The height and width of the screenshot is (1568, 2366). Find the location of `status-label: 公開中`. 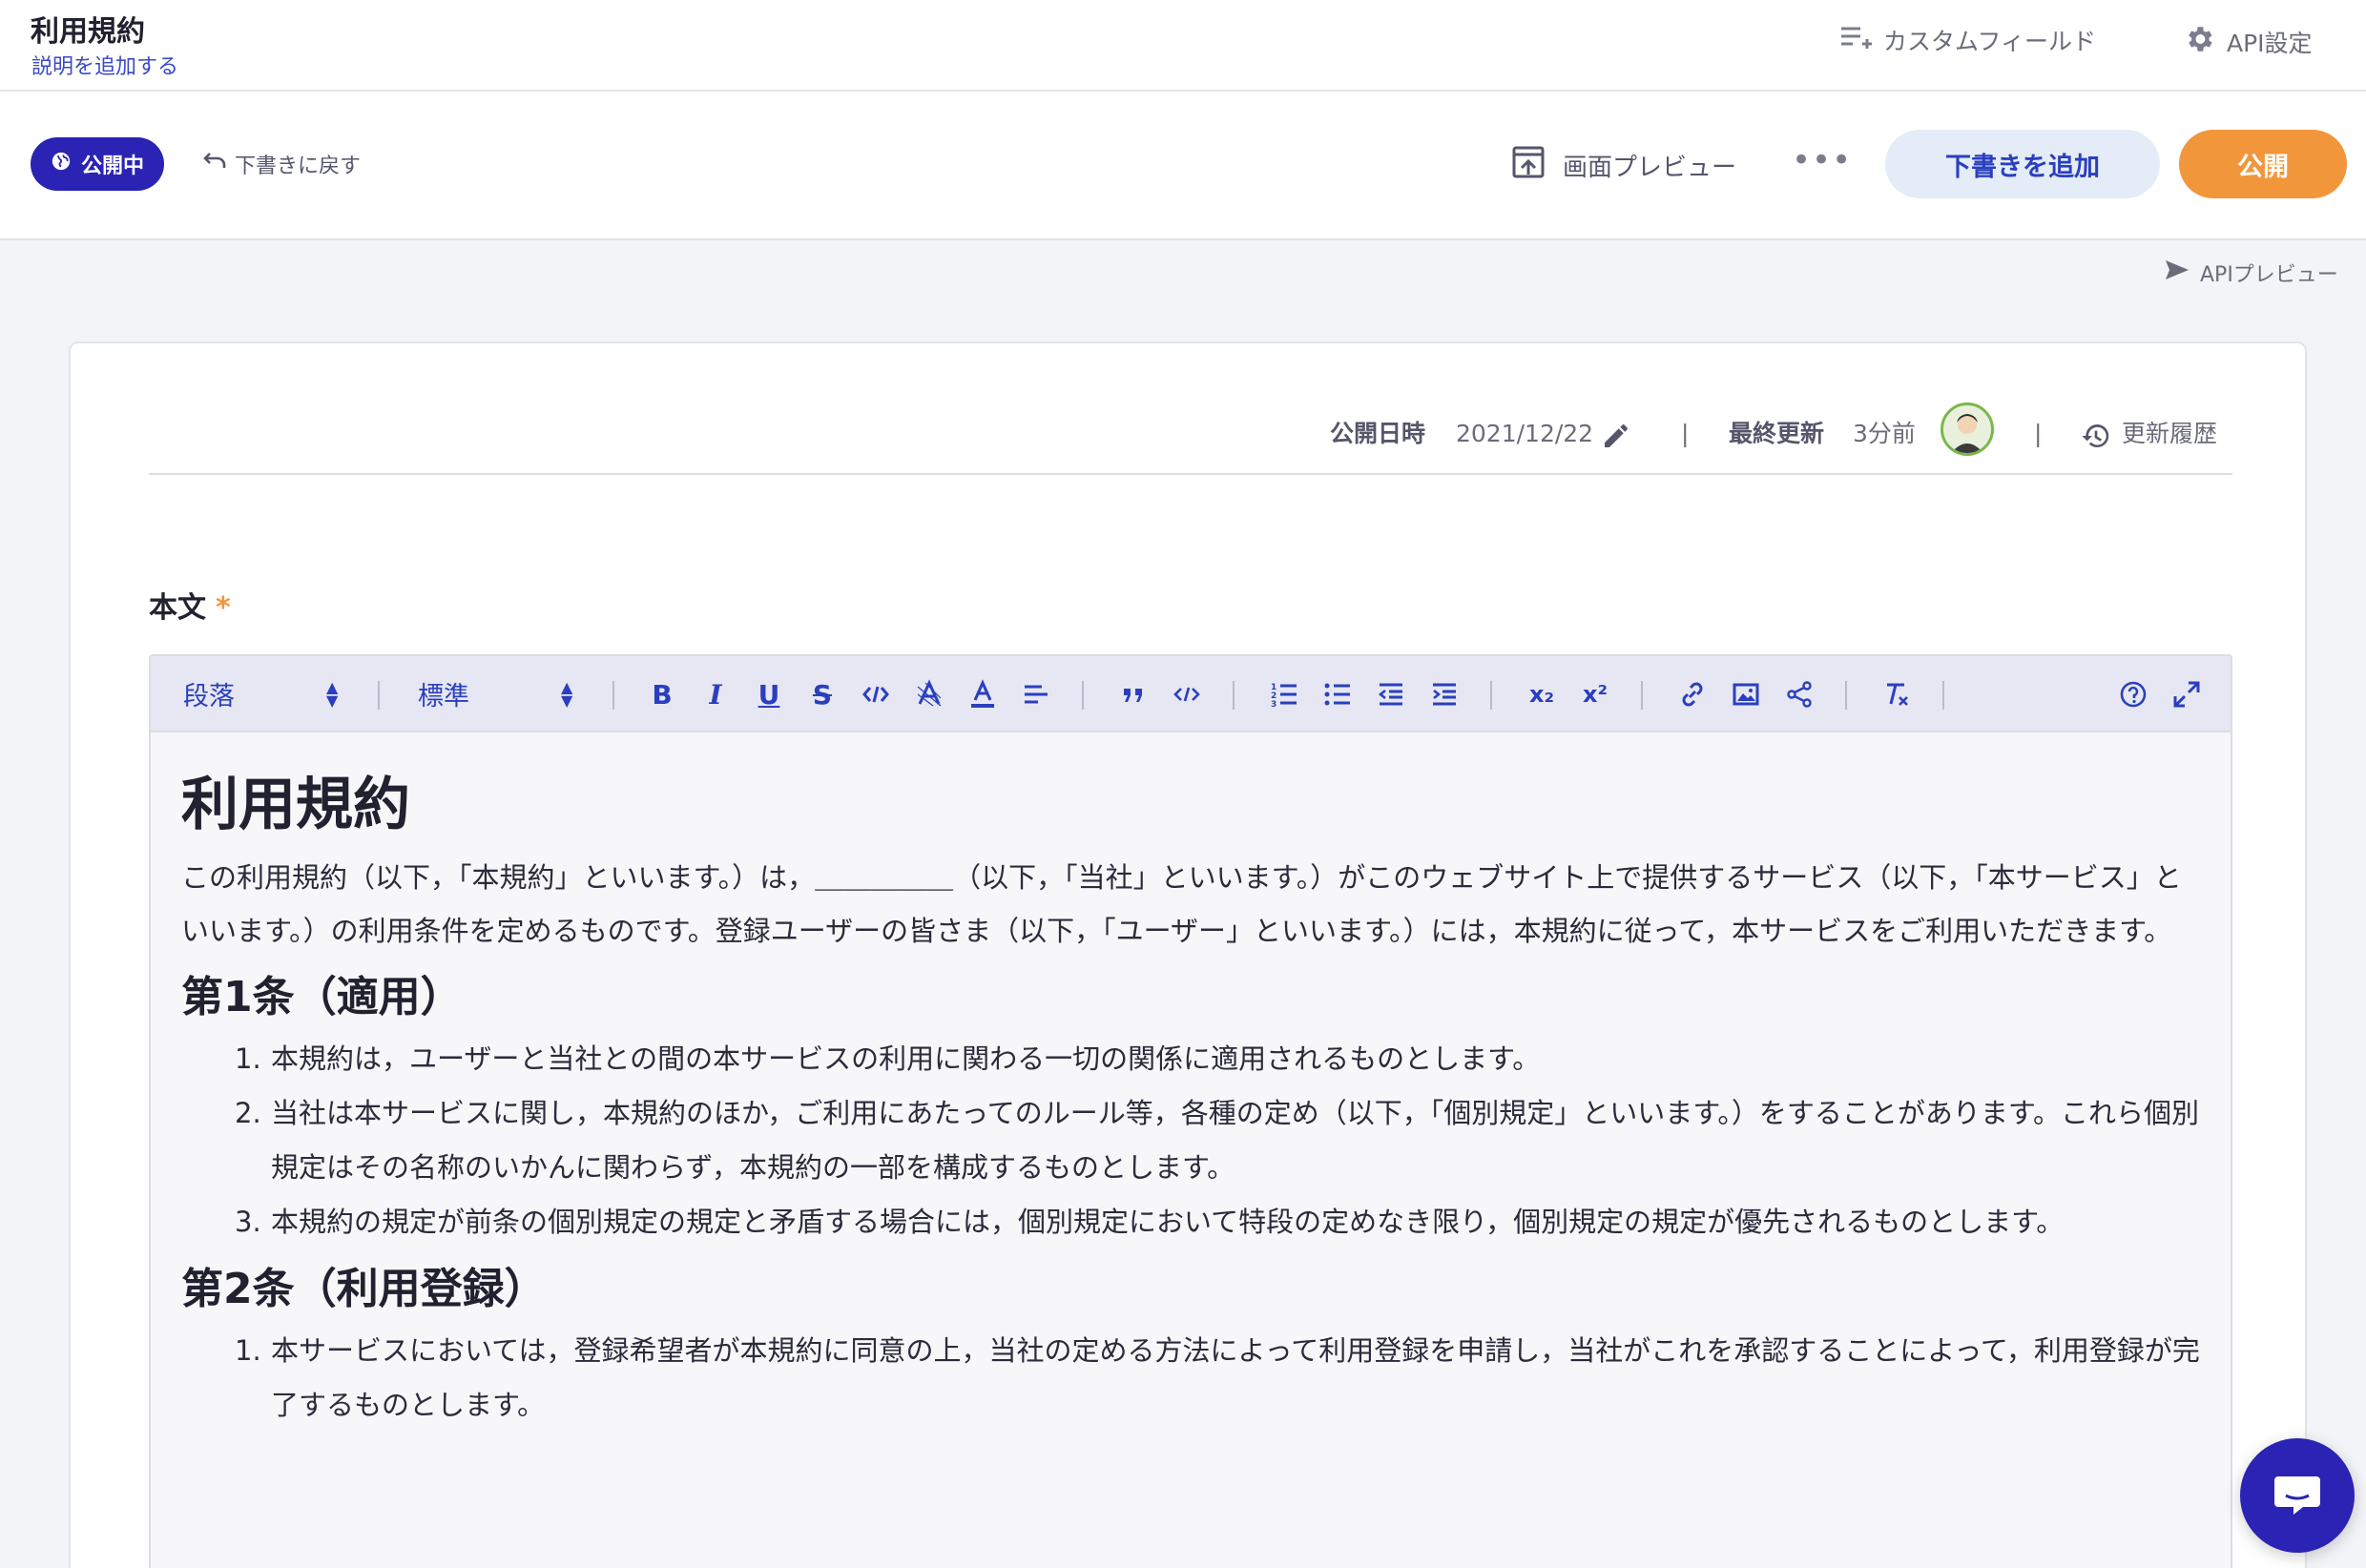

status-label: 公開中 is located at coordinates (112, 167).